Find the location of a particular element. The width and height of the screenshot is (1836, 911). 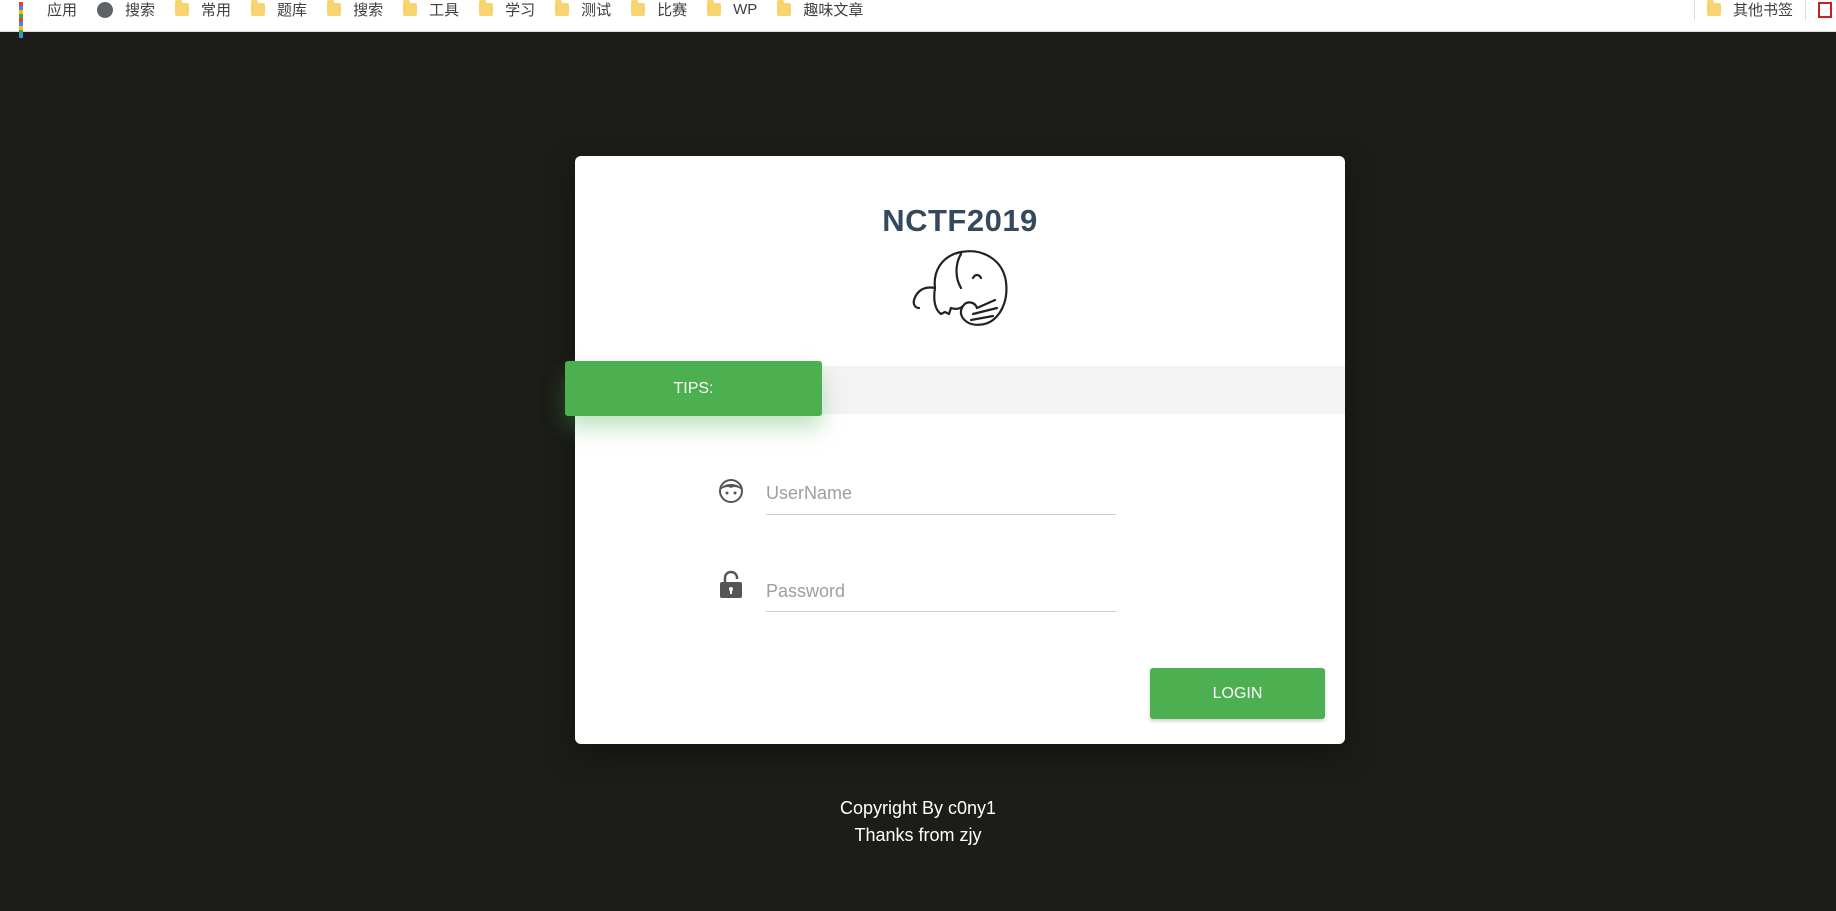

login-button: LOGIN is located at coordinates (1237, 693).